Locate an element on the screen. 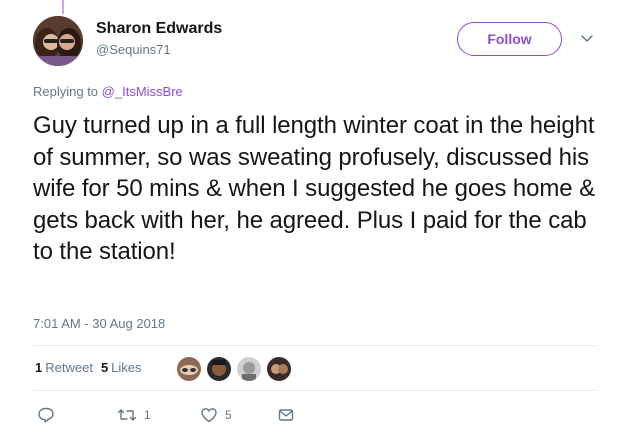  chevron-down-icon is located at coordinates (587, 38).